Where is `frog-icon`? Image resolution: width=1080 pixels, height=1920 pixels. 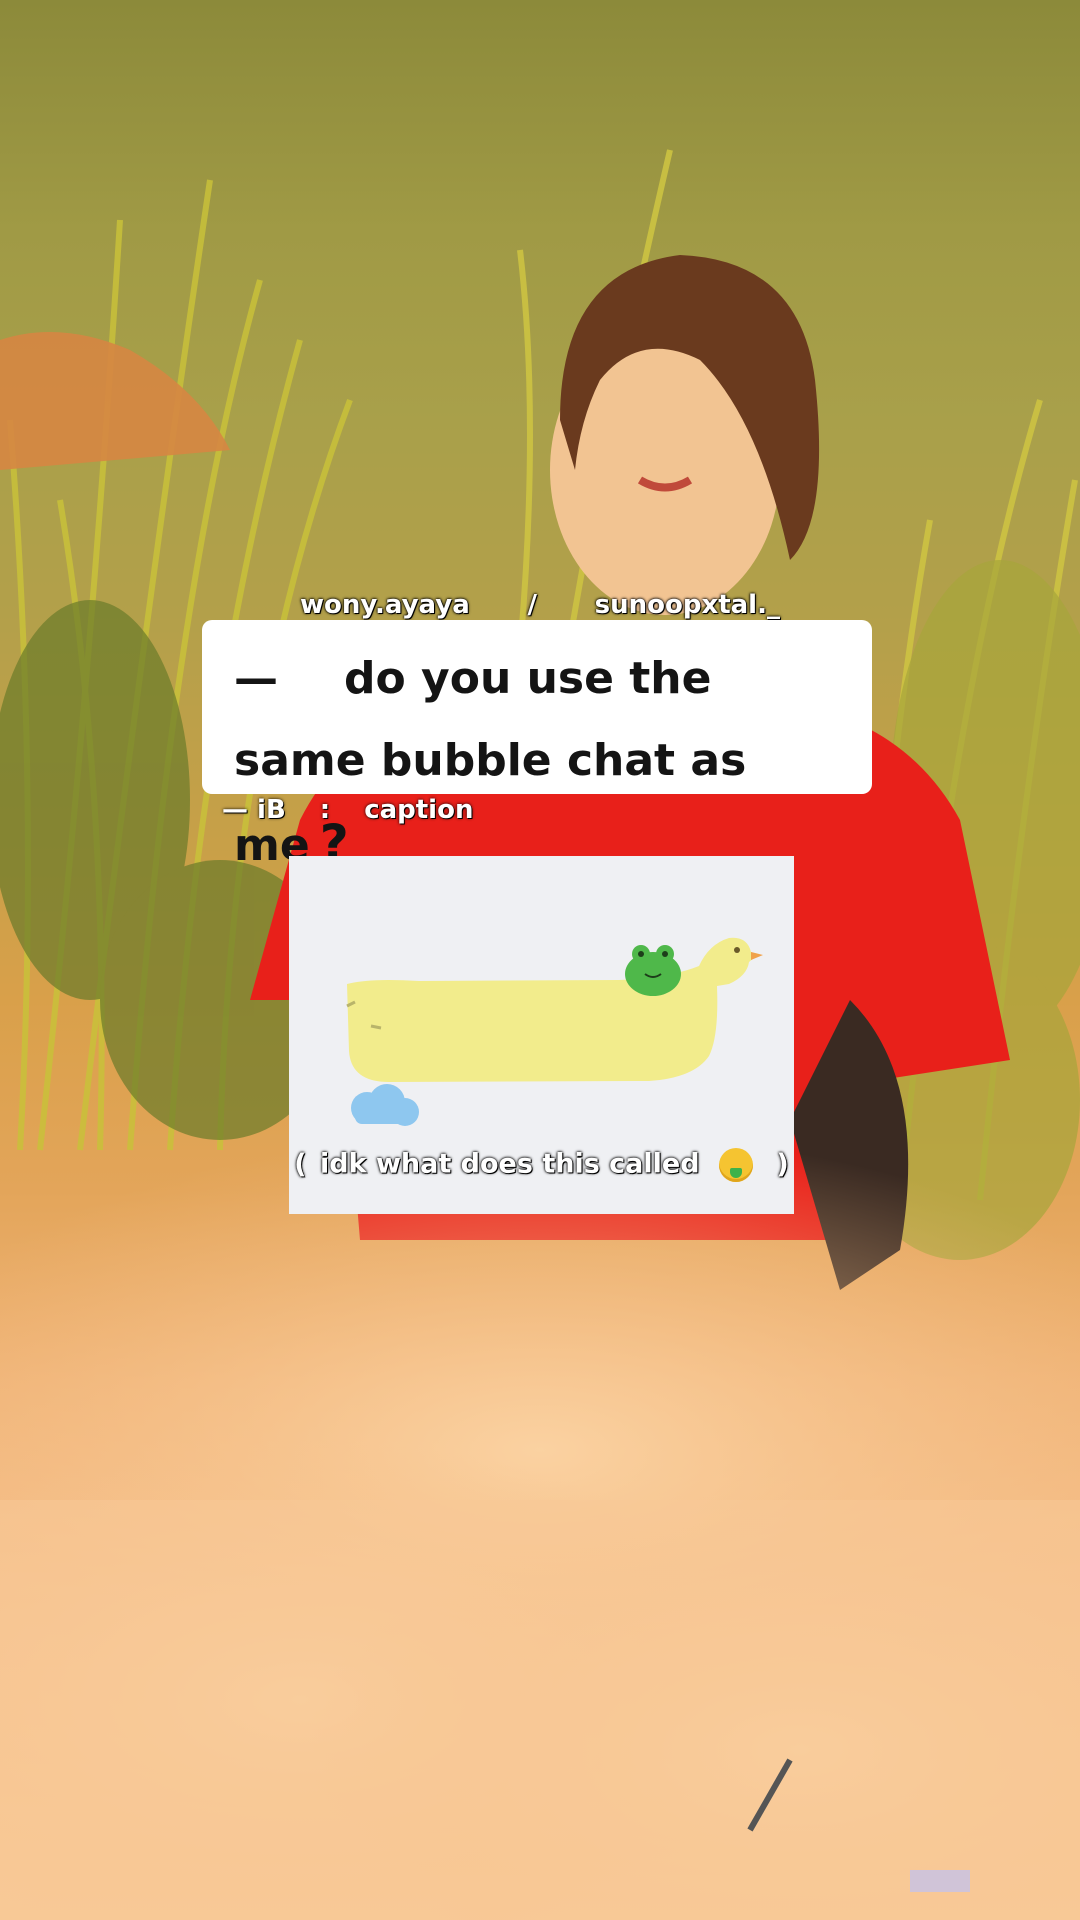 frog-icon is located at coordinates (653, 970).